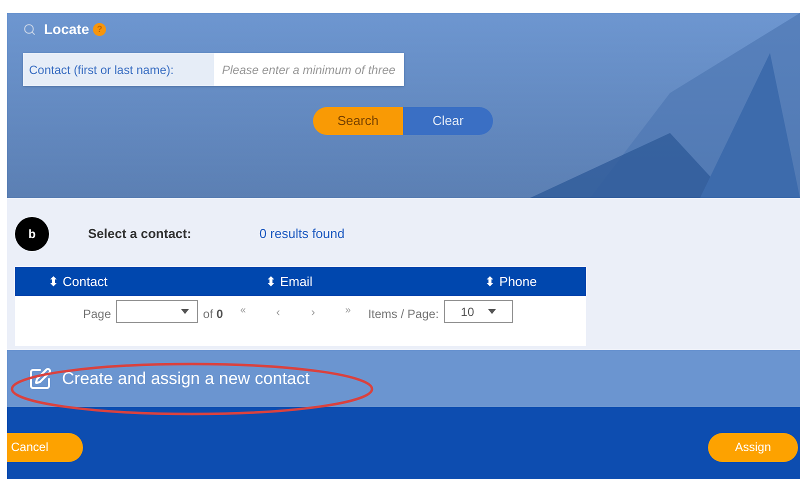 The width and height of the screenshot is (800, 479). What do you see at coordinates (448, 121) in the screenshot?
I see `clear-button: Clear` at bounding box center [448, 121].